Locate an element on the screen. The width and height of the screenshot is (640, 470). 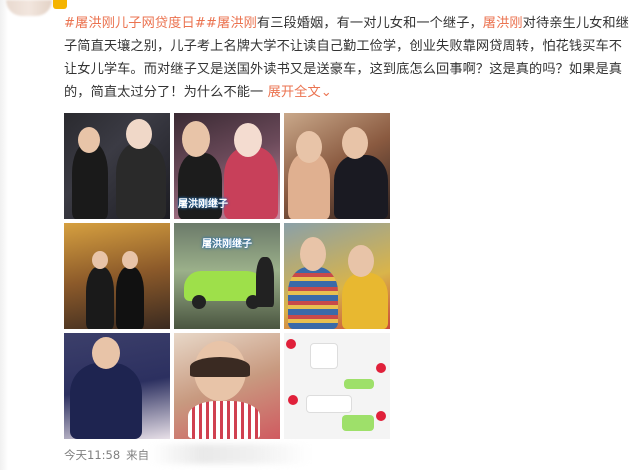
photo-2: 屠洪刚继子 is located at coordinates (227, 166).